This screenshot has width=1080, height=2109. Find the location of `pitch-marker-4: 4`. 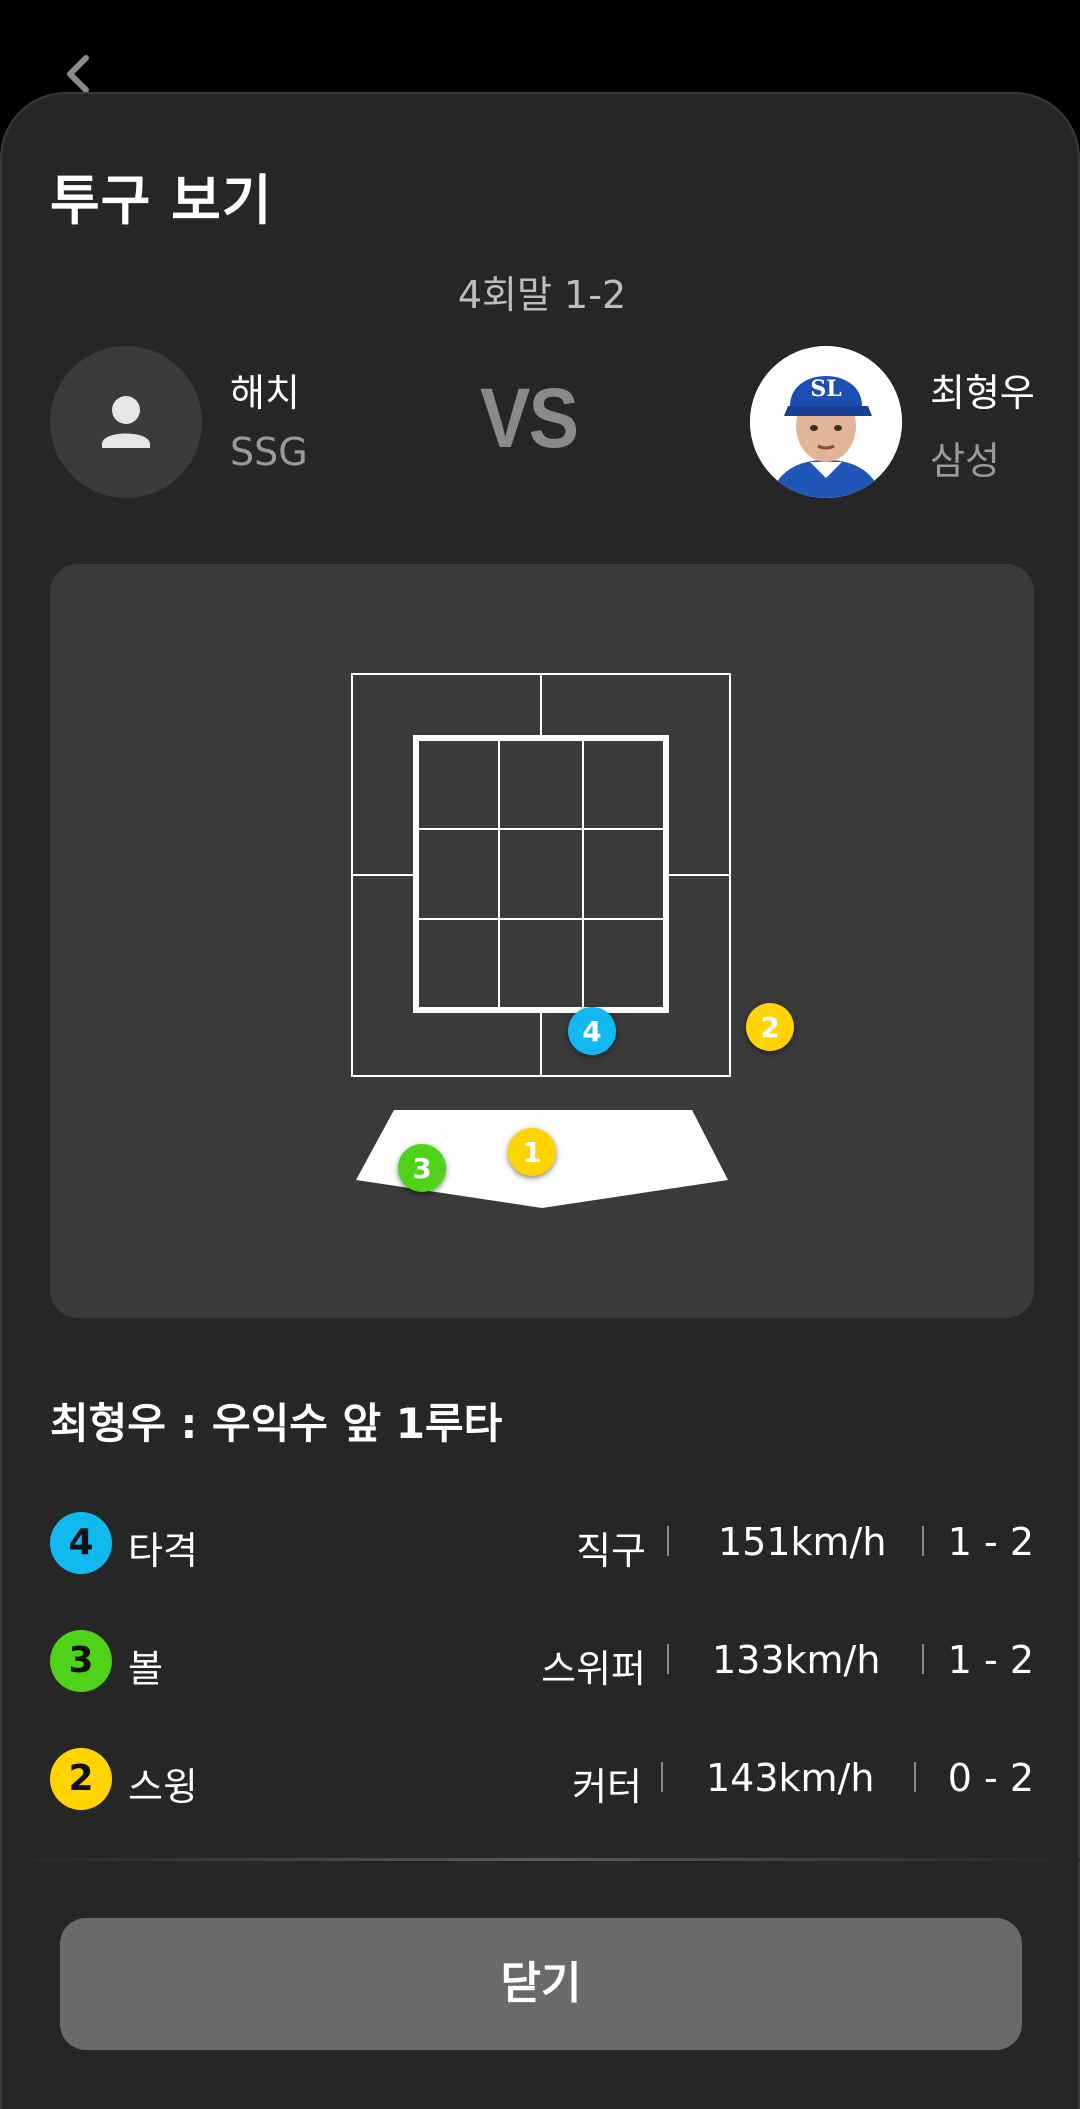

pitch-marker-4: 4 is located at coordinates (592, 1031).